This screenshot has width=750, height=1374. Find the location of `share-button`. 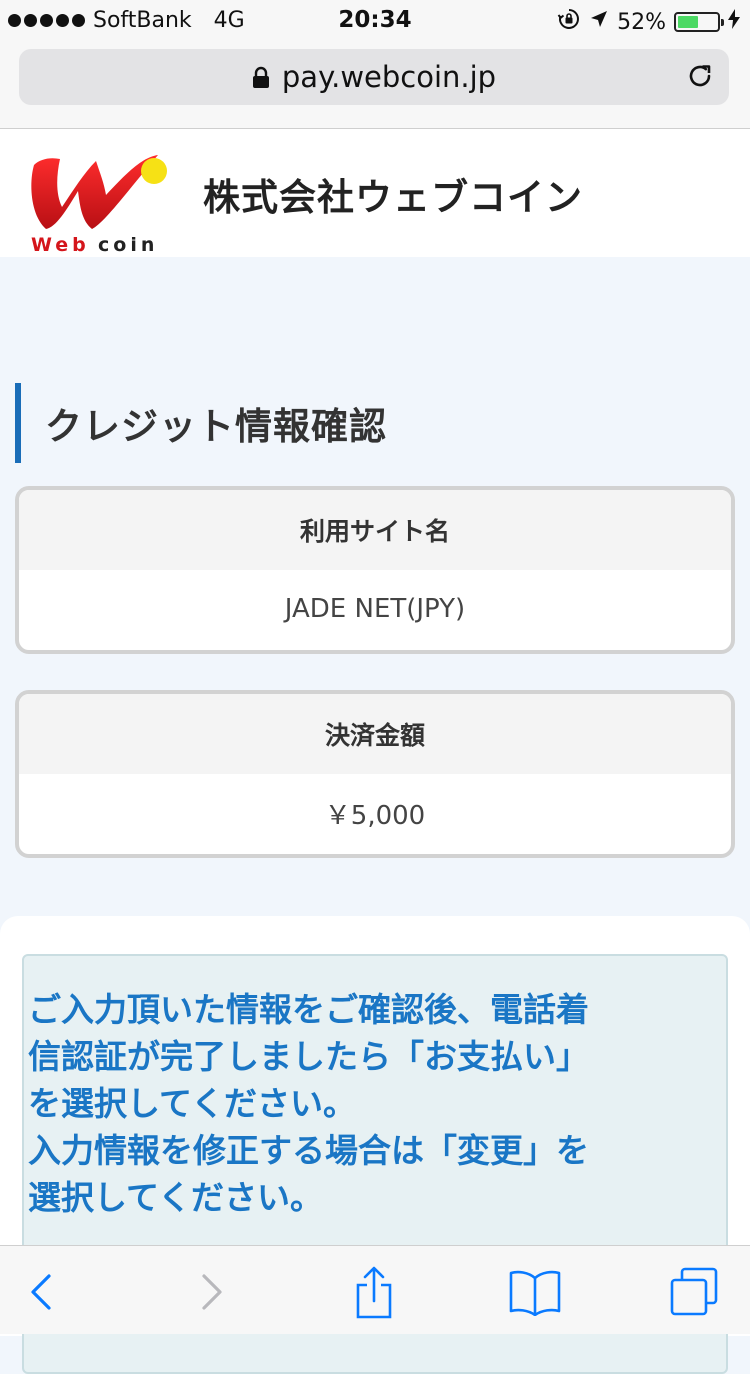

share-button is located at coordinates (374, 1292).